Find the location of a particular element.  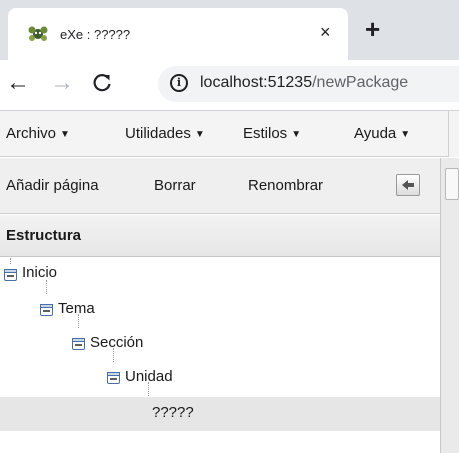

tree-node-inicio: Inicio is located at coordinates (220, 275).